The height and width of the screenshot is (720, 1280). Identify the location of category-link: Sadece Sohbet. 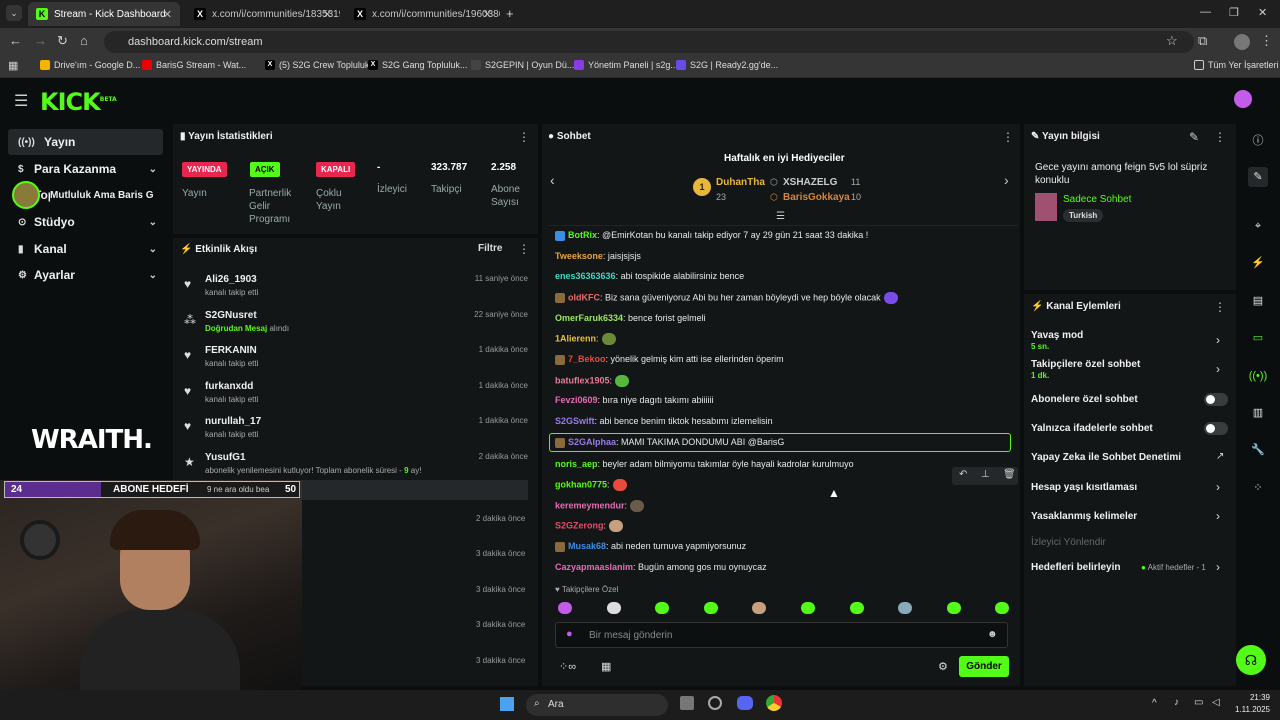
(1097, 199).